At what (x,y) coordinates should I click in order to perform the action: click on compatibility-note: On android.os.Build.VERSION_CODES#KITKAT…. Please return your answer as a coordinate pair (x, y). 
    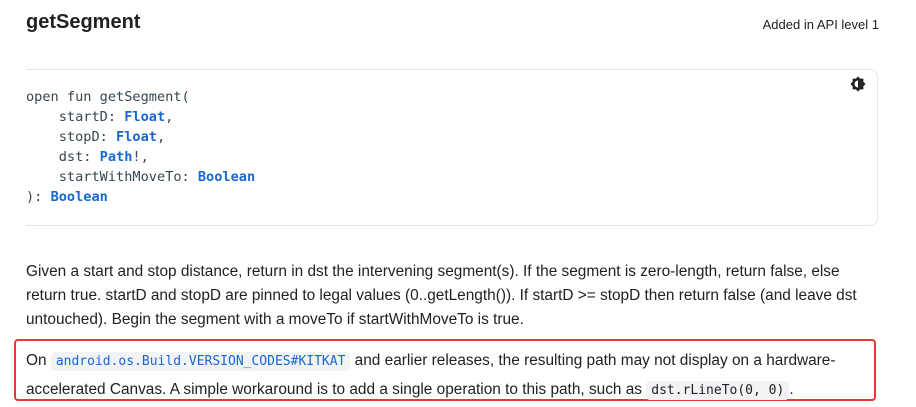
    Looking at the image, I should click on (445, 370).